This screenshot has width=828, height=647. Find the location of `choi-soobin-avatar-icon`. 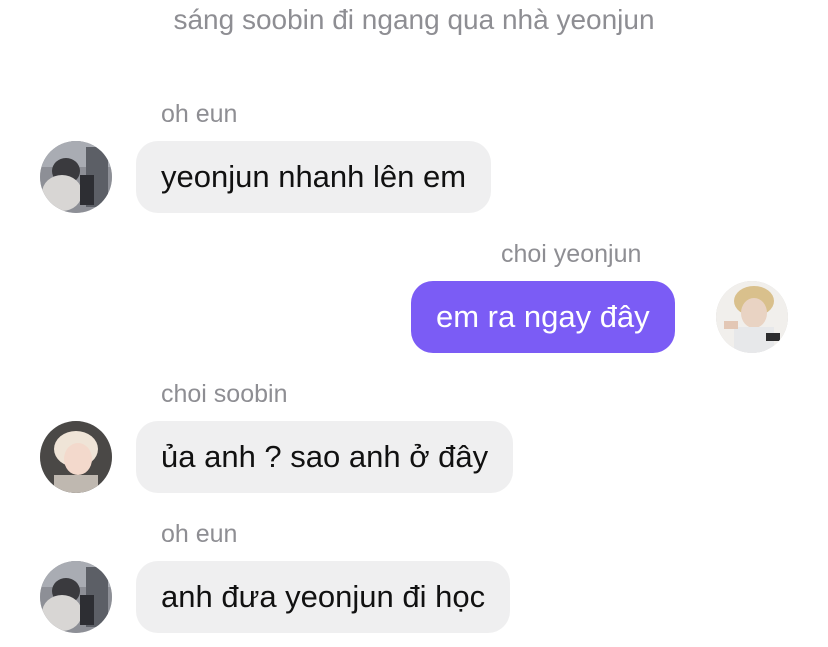

choi-soobin-avatar-icon is located at coordinates (76, 457).